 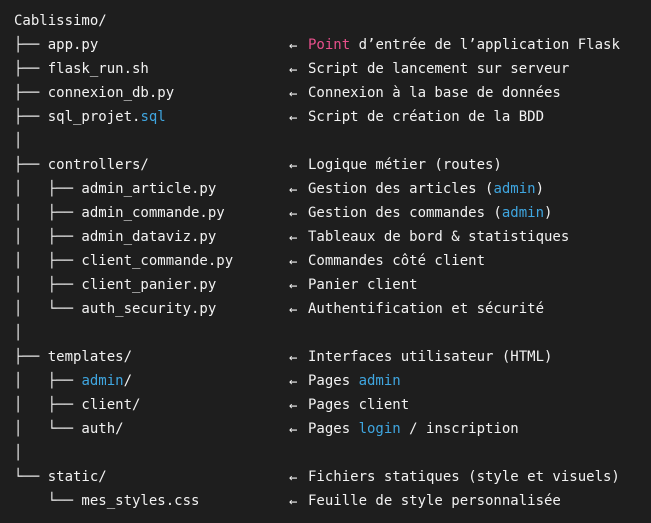 What do you see at coordinates (363, 285) in the screenshot?
I see `desc-segment: Panier client` at bounding box center [363, 285].